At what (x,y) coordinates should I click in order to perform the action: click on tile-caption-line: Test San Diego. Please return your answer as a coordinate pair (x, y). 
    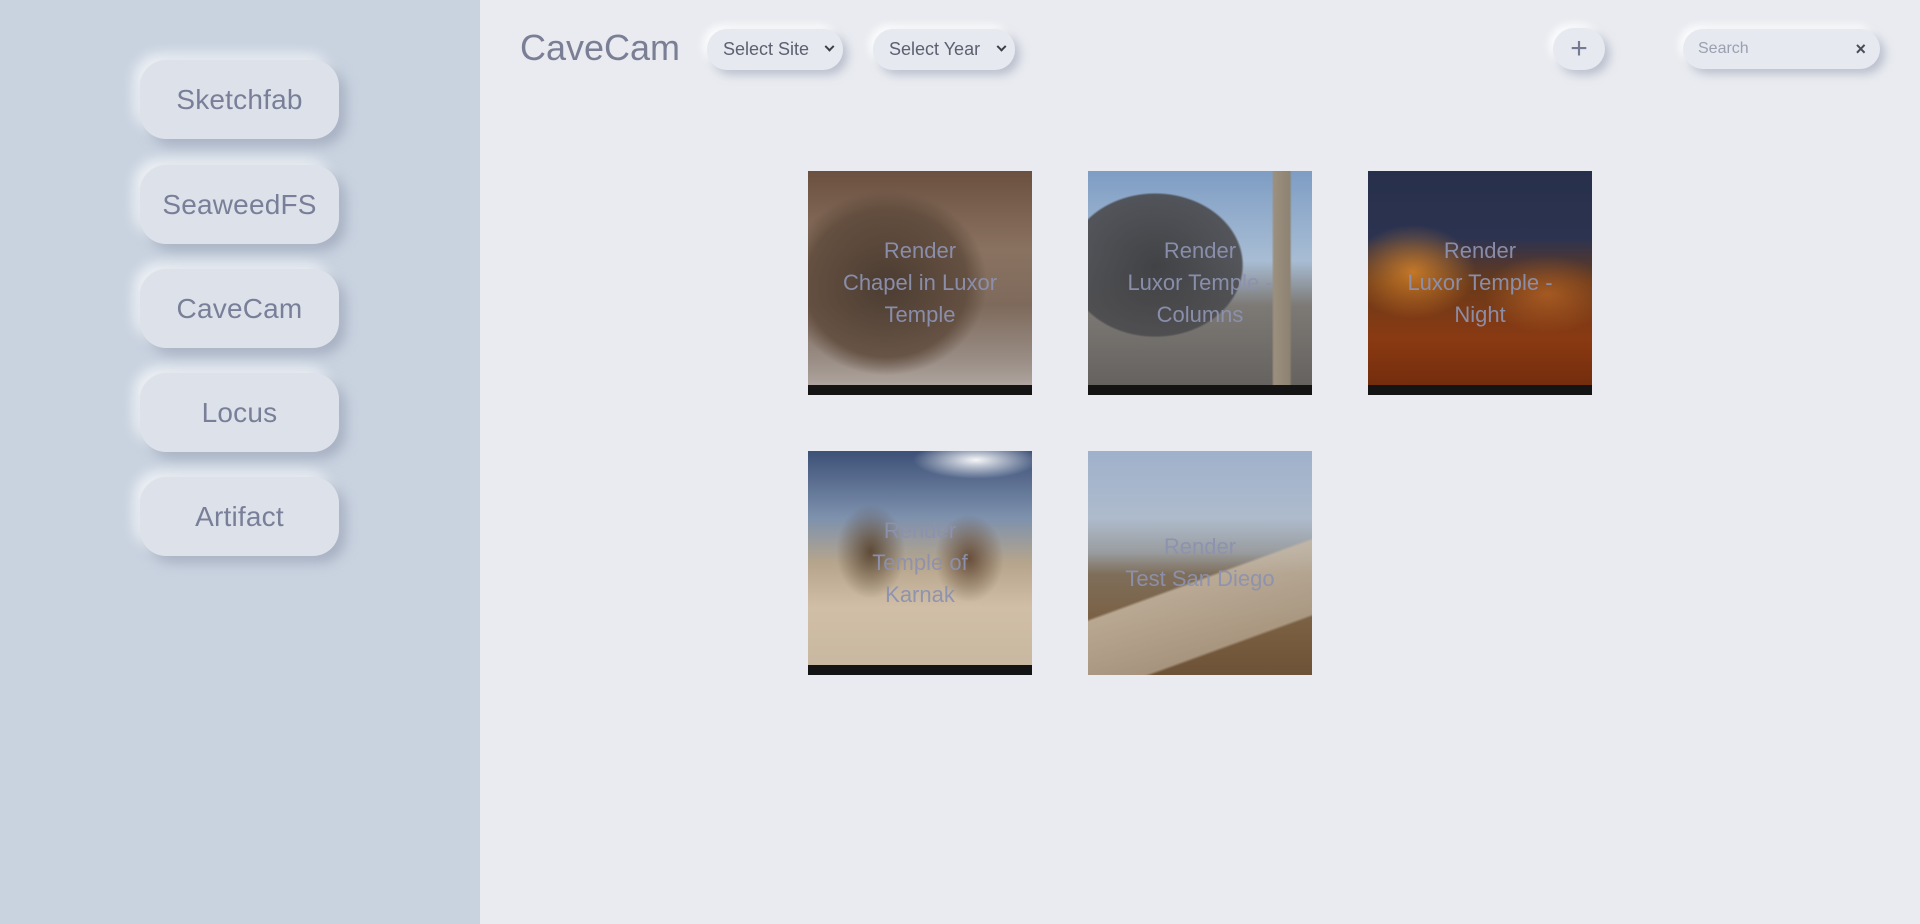
    Looking at the image, I should click on (1200, 578).